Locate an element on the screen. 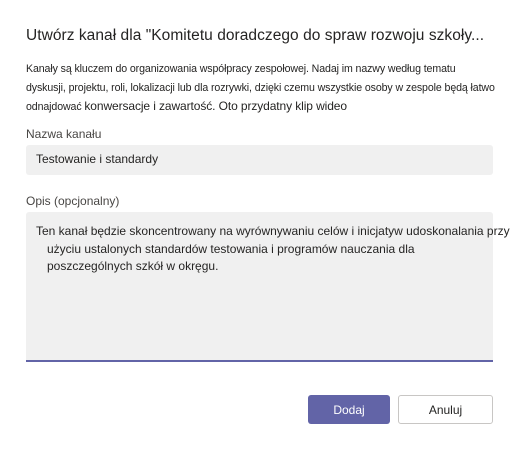 The image size is (520, 449). add-button: Dodaj is located at coordinates (349, 409).